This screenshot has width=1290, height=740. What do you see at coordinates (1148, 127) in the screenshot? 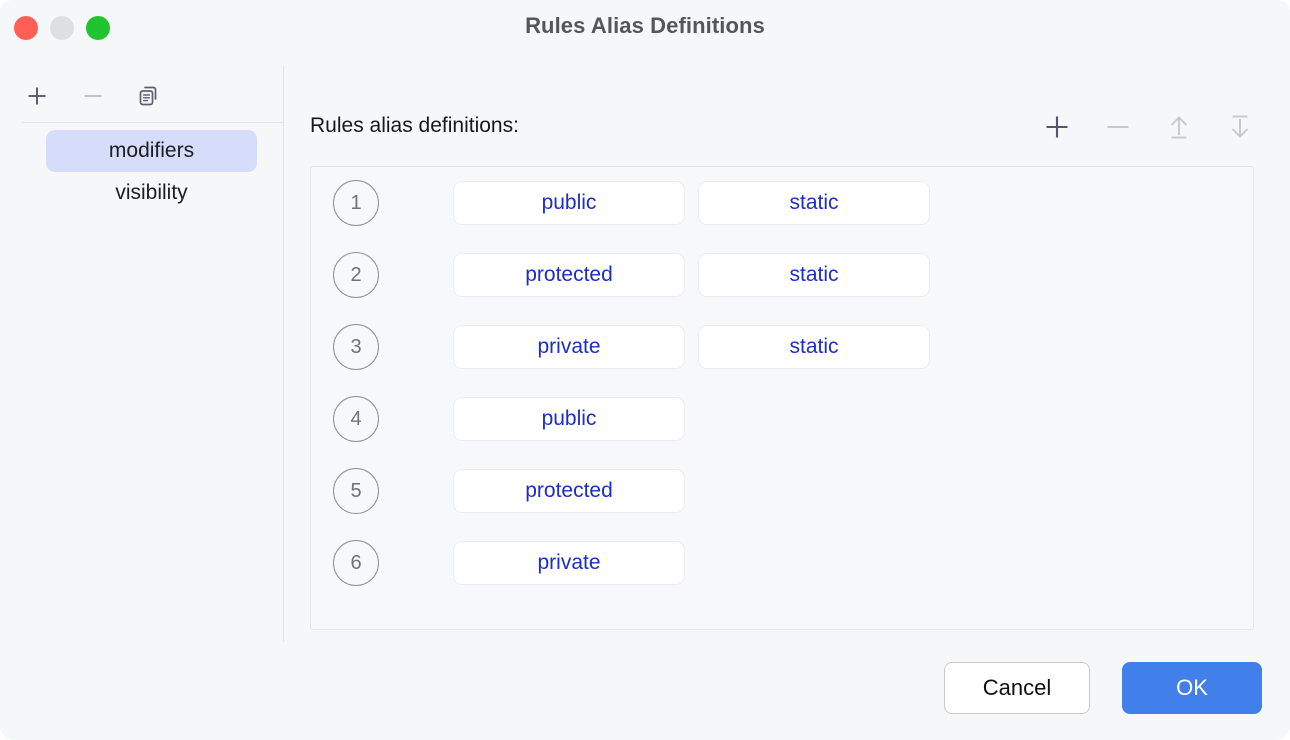
I see `definitions-toolbar` at bounding box center [1148, 127].